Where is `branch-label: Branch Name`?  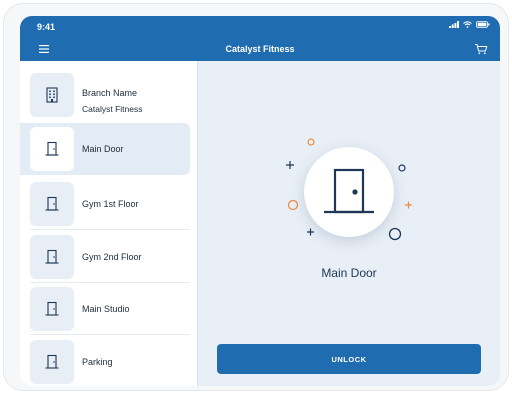 branch-label: Branch Name is located at coordinates (110, 93).